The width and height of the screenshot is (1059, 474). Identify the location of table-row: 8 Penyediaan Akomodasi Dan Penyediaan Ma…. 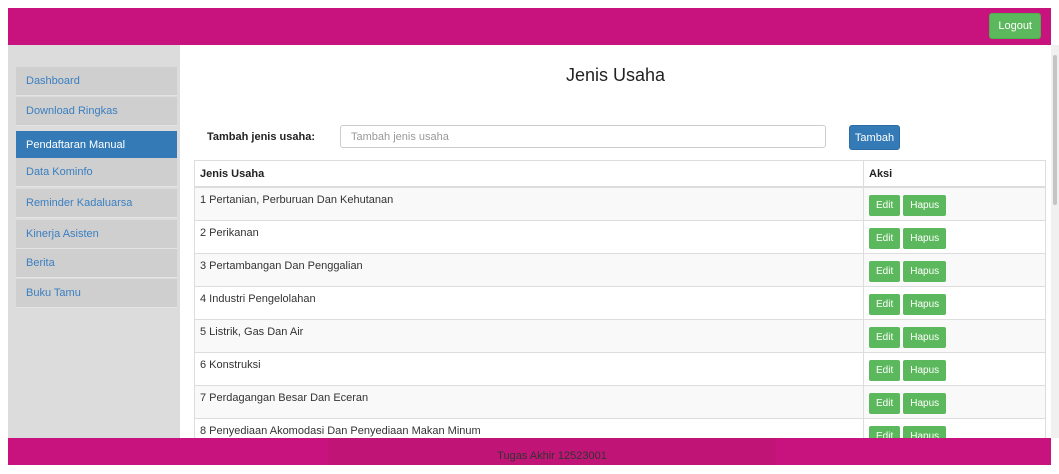
(620, 427).